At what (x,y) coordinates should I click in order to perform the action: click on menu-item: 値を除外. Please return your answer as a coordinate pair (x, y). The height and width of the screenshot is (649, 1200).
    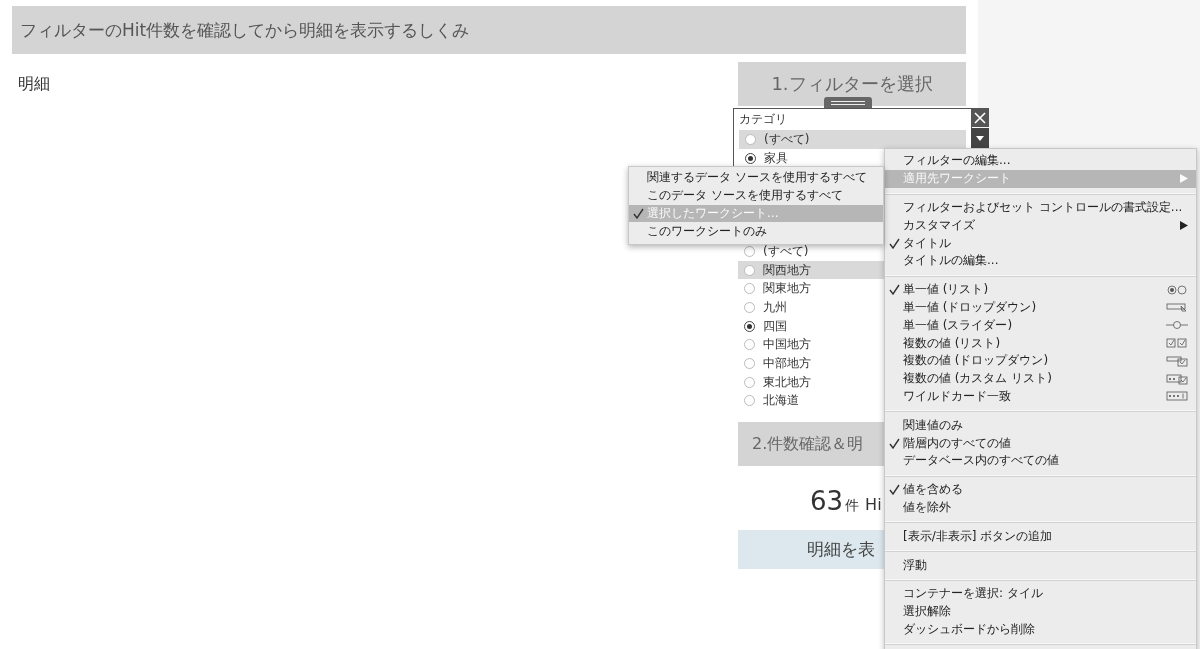
    Looking at the image, I should click on (1040, 507).